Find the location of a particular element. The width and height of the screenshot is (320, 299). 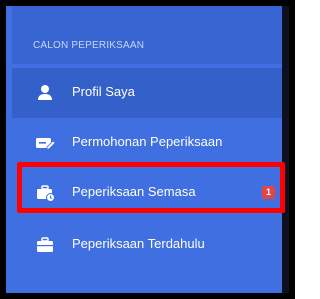

edit-card-icon is located at coordinates (45, 143).